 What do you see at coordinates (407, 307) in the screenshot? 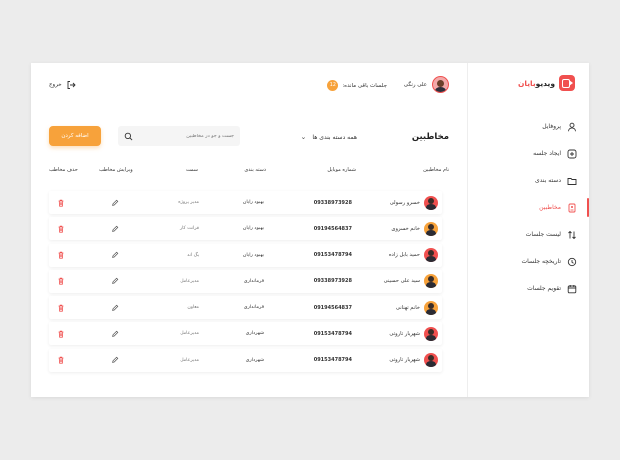
I see `contact-name: خانم تهنانی` at bounding box center [407, 307].